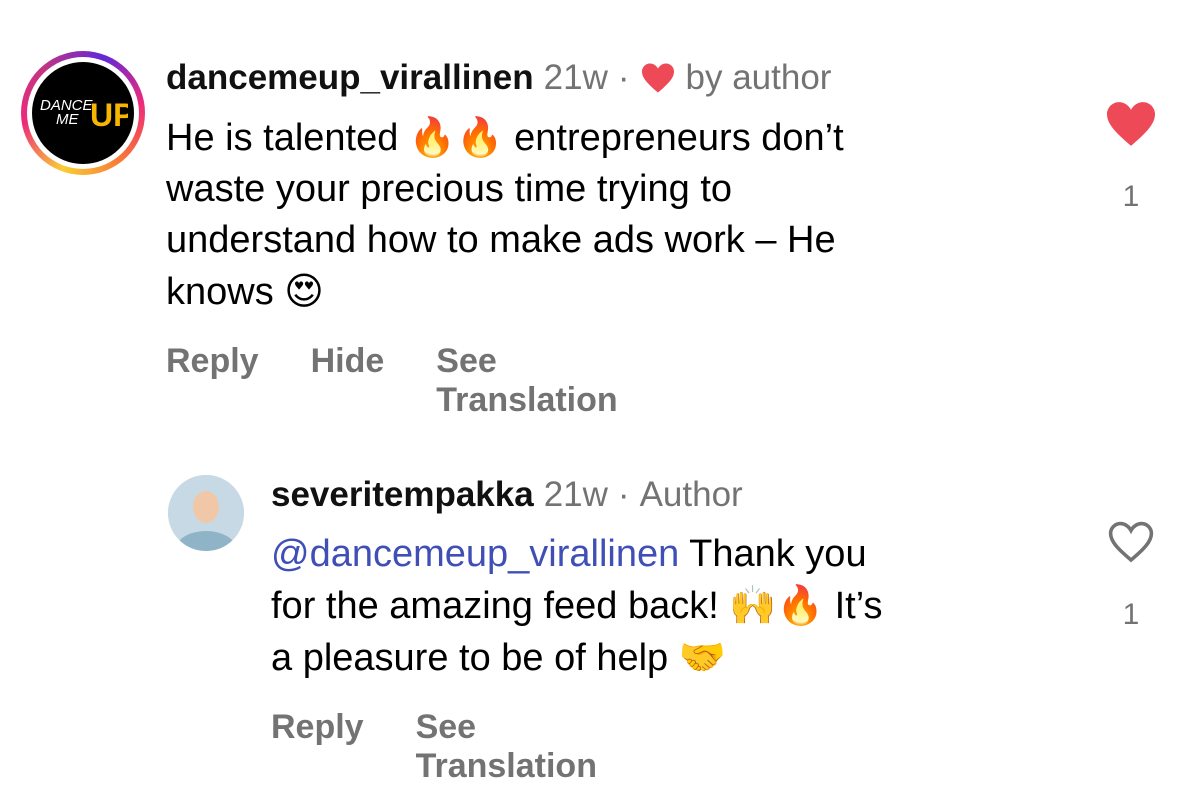 The height and width of the screenshot is (798, 1200). Describe the element at coordinates (456, 137) in the screenshot. I see `fire-emoji: 🔥🔥` at that location.